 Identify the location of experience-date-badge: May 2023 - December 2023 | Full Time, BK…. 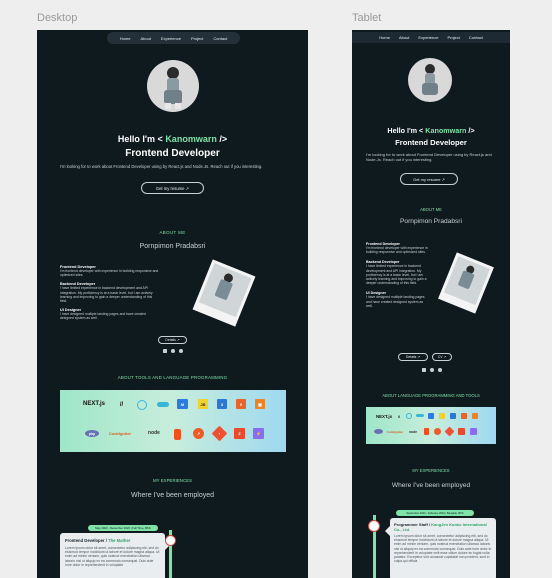
(123, 528).